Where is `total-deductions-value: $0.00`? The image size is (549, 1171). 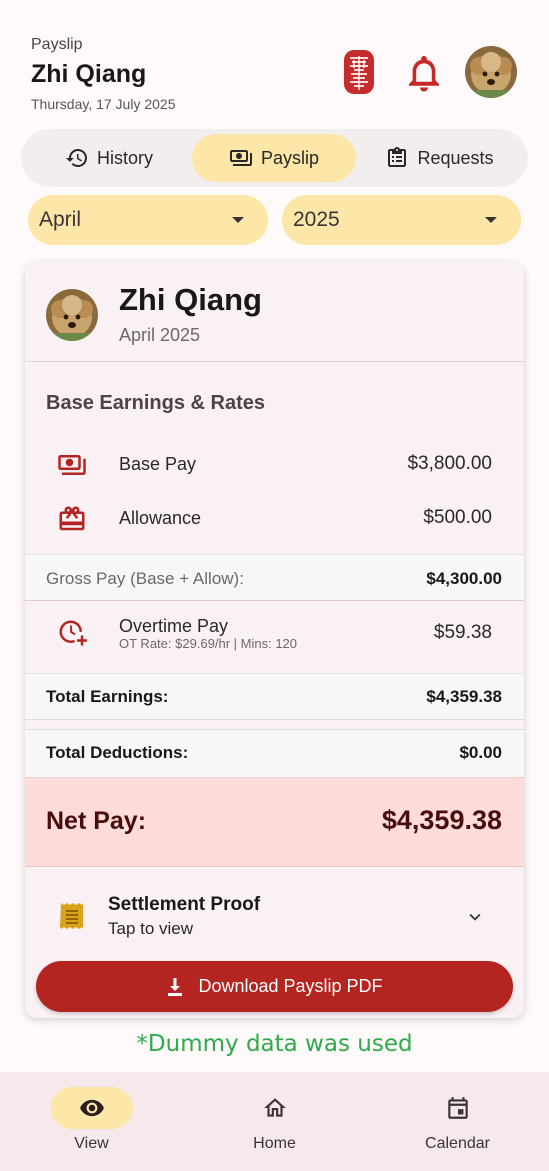
total-deductions-value: $0.00 is located at coordinates (480, 752).